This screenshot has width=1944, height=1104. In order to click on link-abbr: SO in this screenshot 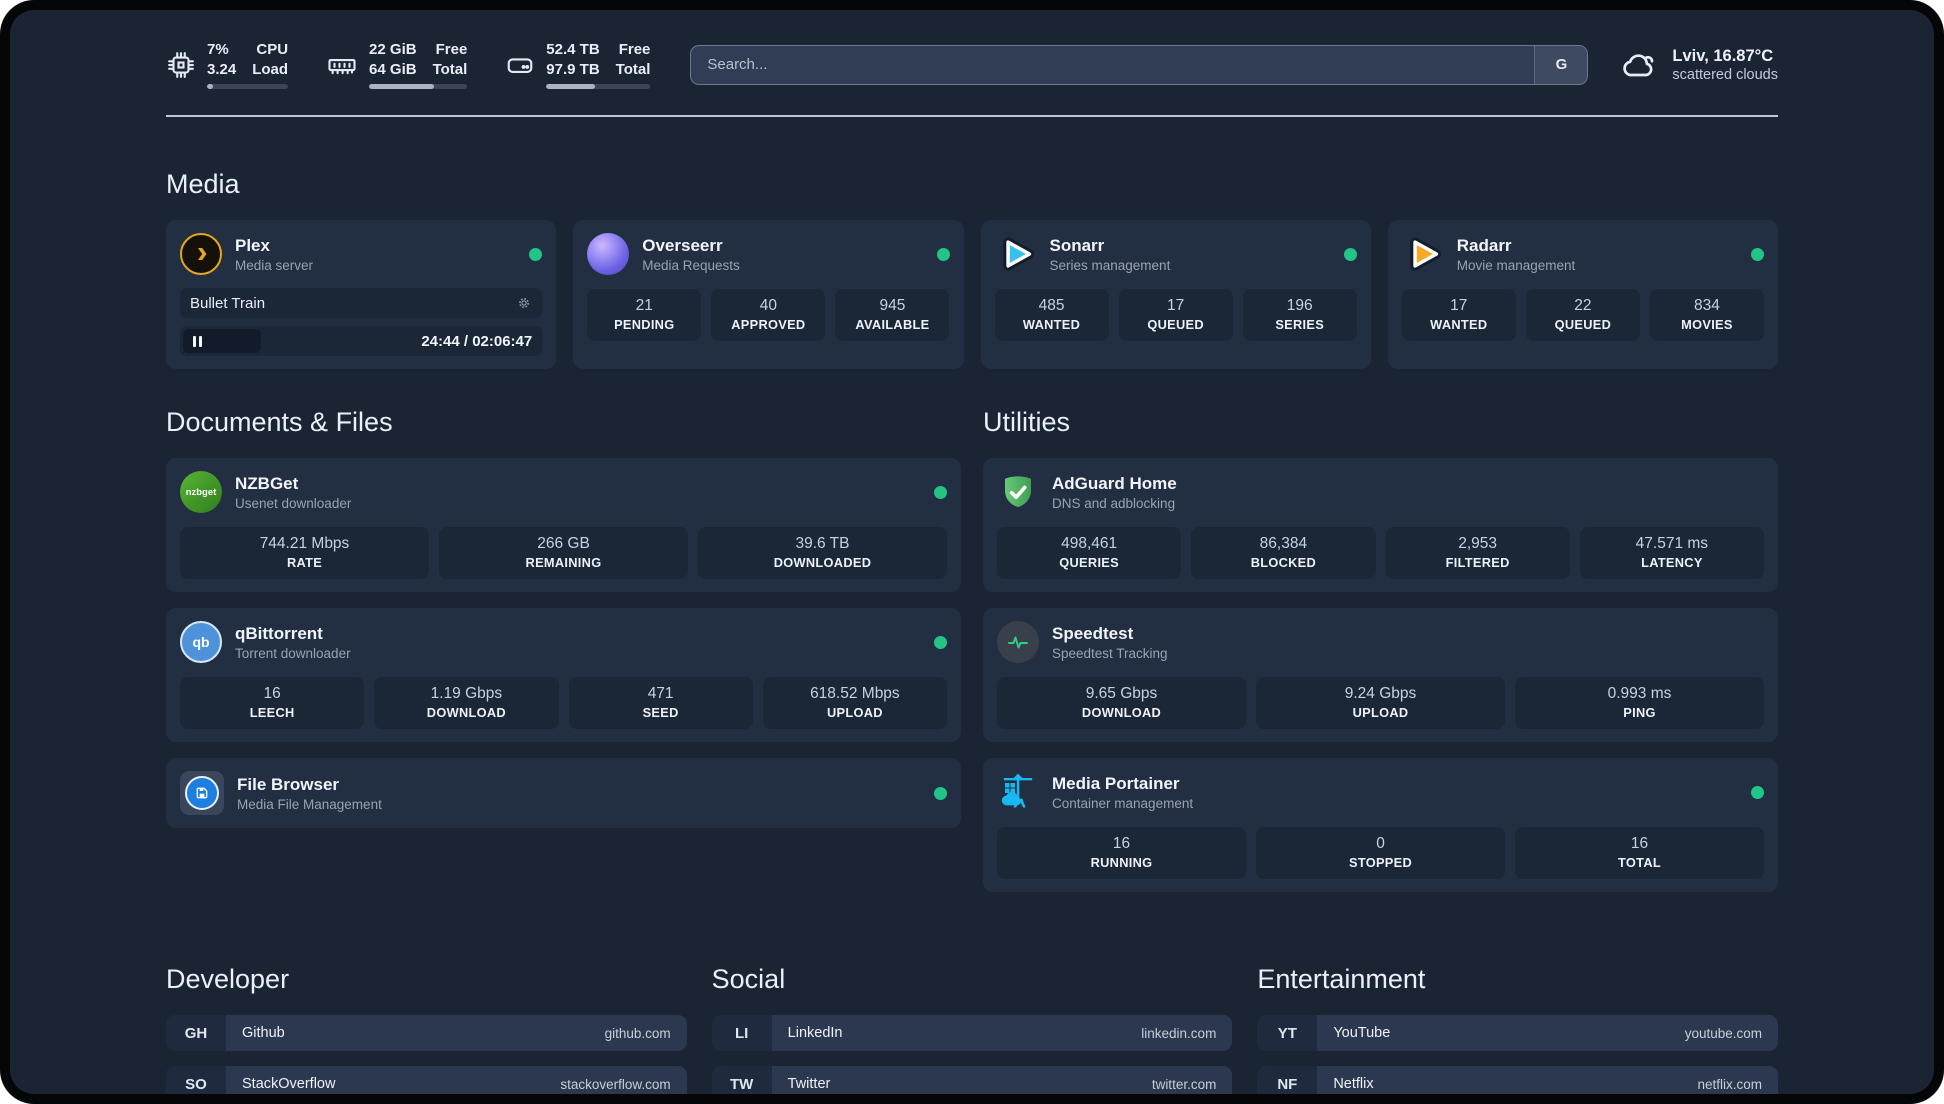, I will do `click(196, 1080)`.